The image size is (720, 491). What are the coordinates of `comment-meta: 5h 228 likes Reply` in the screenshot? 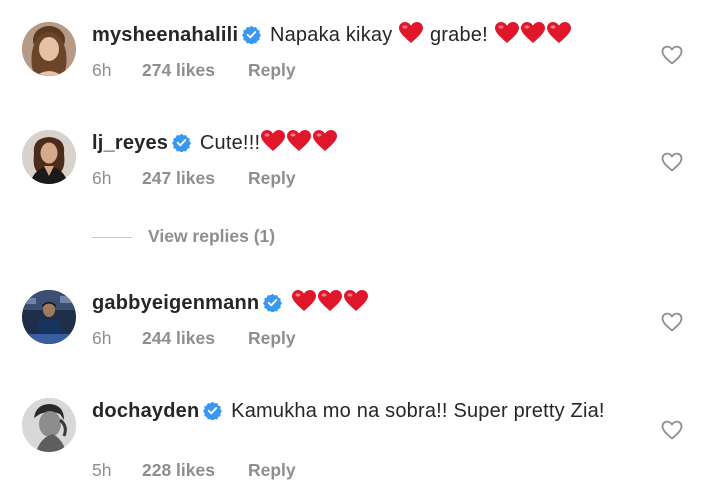 It's located at (194, 470).